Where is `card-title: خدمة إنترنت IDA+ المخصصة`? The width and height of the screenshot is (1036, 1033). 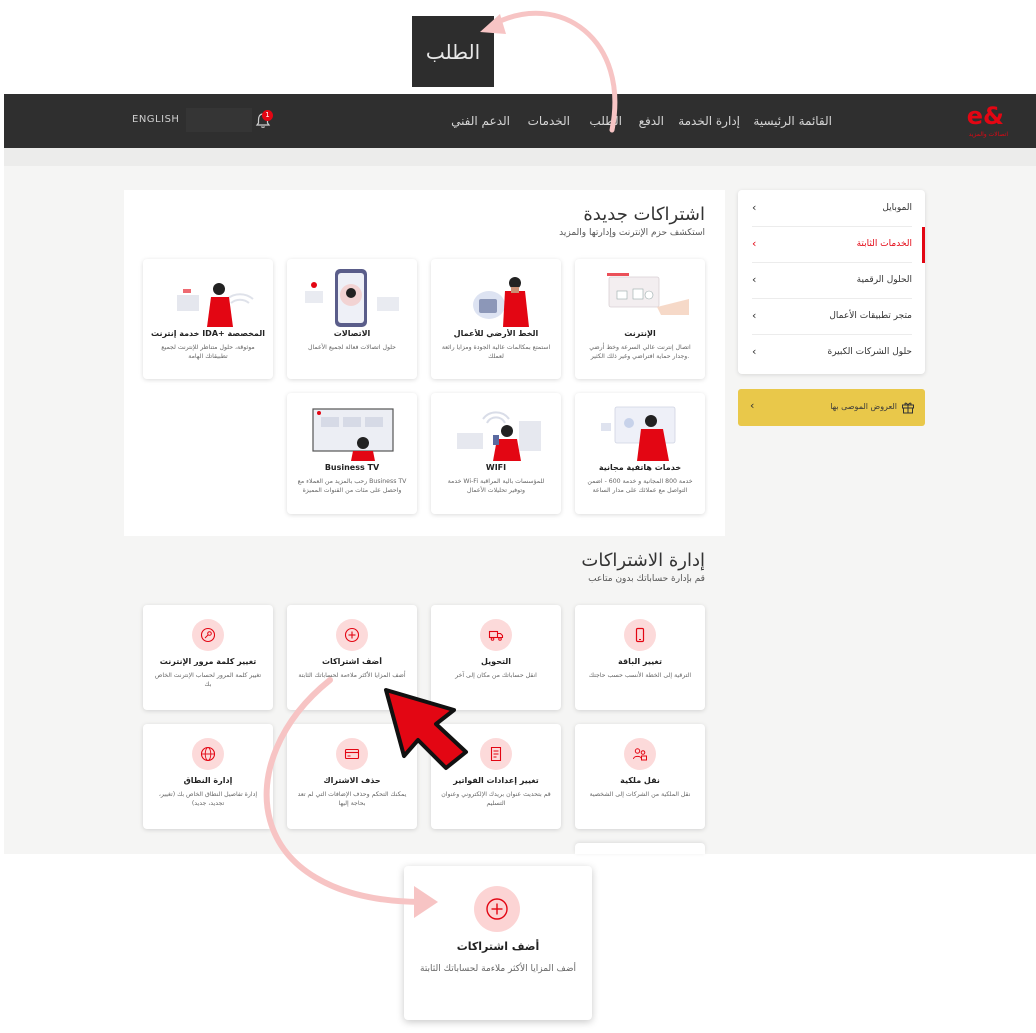
card-title: خدمة إنترنت IDA+ المخصصة is located at coordinates (208, 333).